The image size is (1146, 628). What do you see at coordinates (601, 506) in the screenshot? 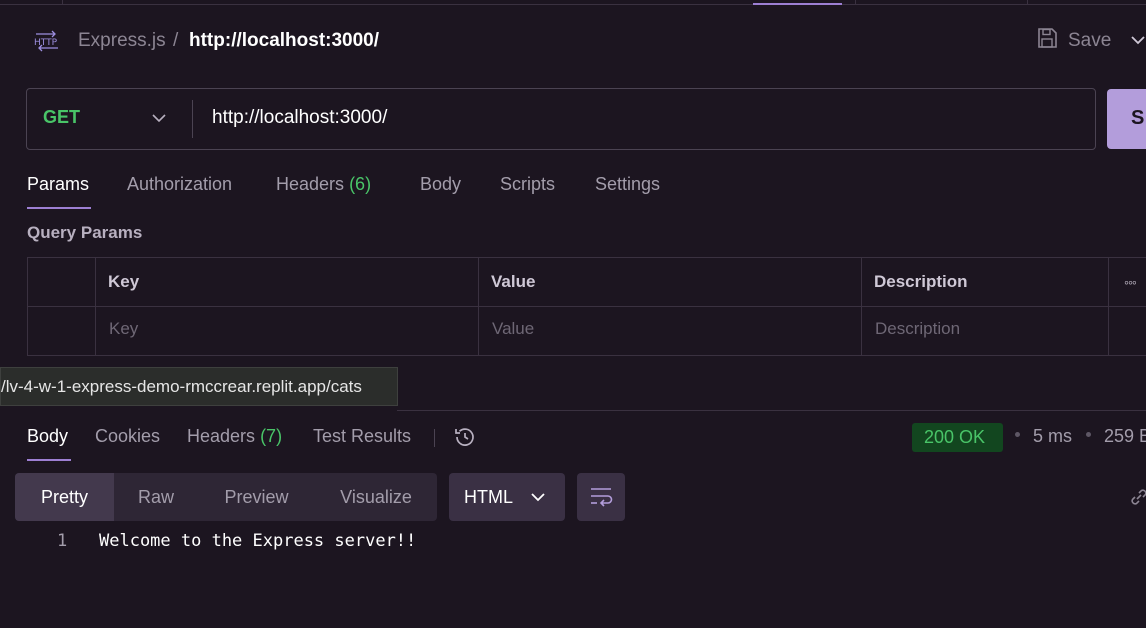
I see `wrap-lines-icon` at bounding box center [601, 506].